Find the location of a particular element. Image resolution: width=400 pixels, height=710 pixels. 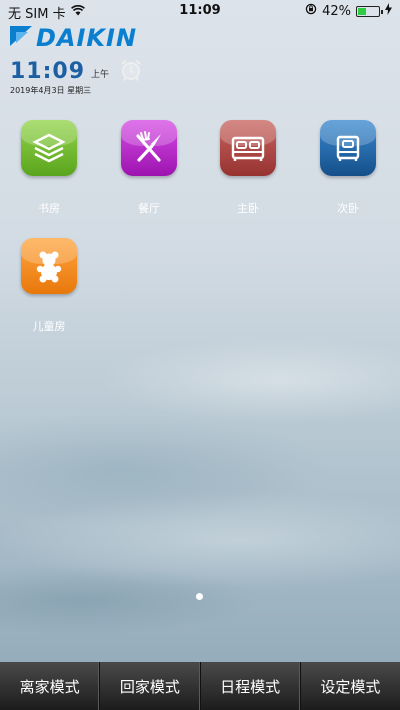

room-label: 主卧 is located at coordinates (248, 208).